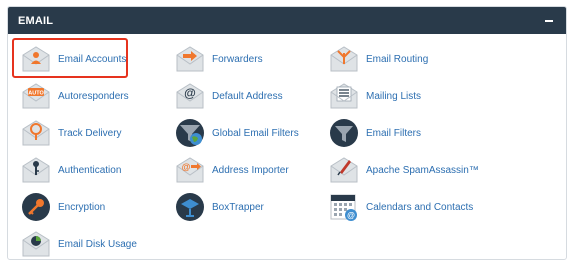  What do you see at coordinates (247, 96) in the screenshot?
I see `default-address-label: Default Address` at bounding box center [247, 96].